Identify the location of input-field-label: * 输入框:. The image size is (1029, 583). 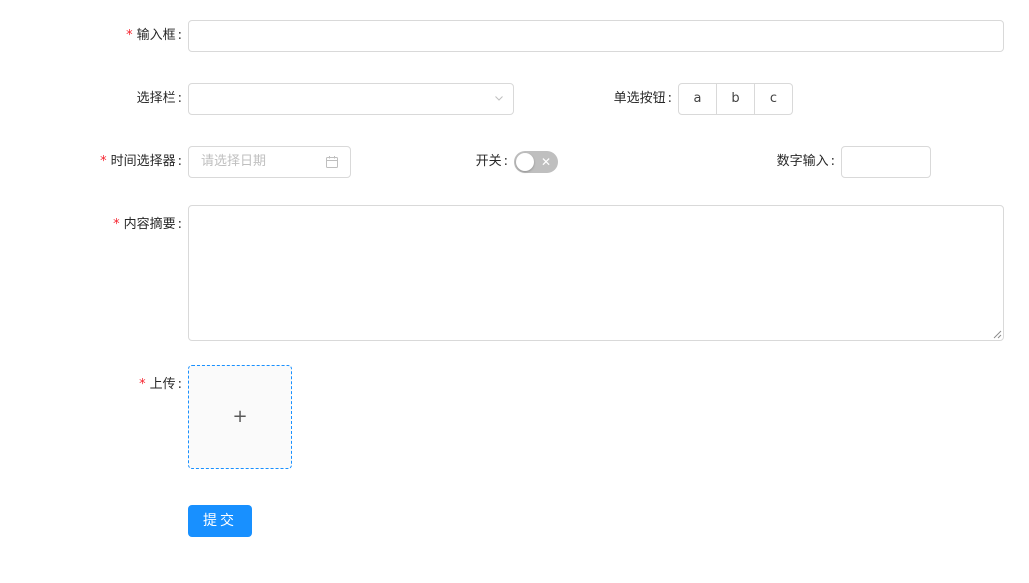
(154, 35).